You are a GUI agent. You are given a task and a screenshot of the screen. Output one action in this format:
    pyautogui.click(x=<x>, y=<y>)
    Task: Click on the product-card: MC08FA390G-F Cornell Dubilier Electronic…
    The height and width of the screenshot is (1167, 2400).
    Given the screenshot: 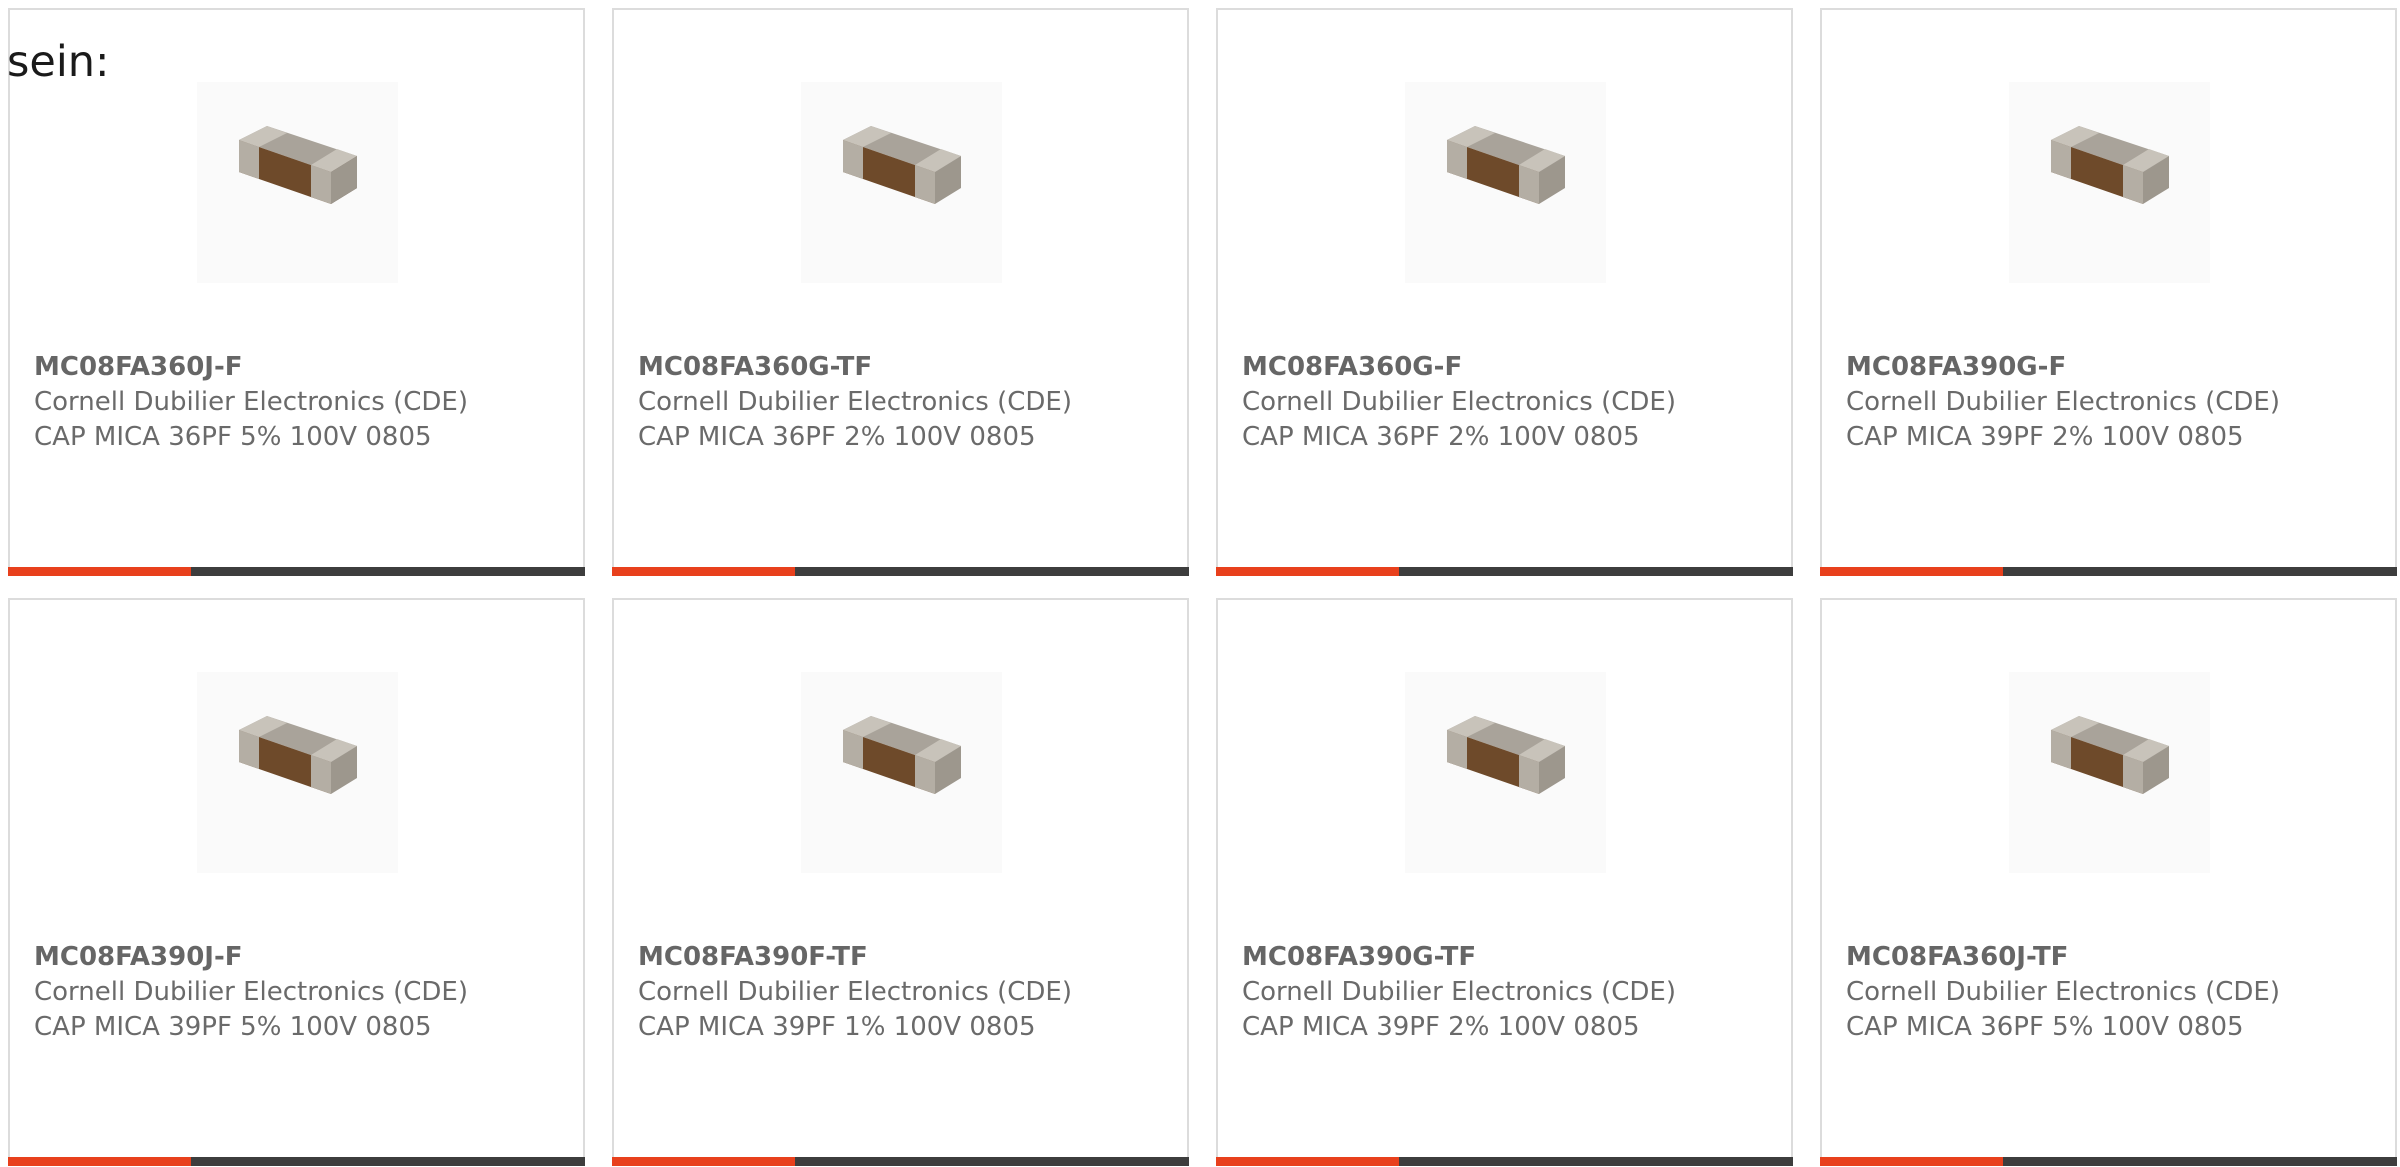 What is the action you would take?
    pyautogui.click(x=2108, y=292)
    